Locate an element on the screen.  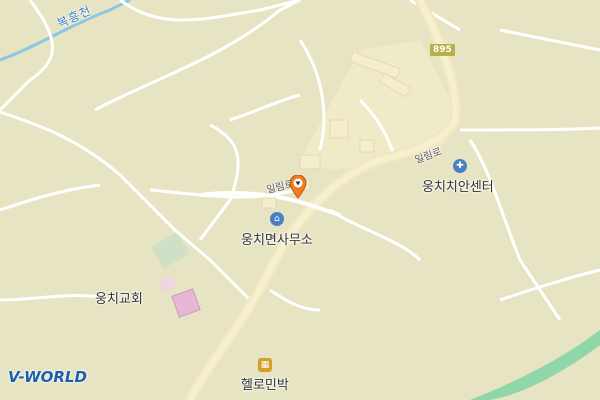
place-label-police: 웅치치안센터 is located at coordinates (458, 185).